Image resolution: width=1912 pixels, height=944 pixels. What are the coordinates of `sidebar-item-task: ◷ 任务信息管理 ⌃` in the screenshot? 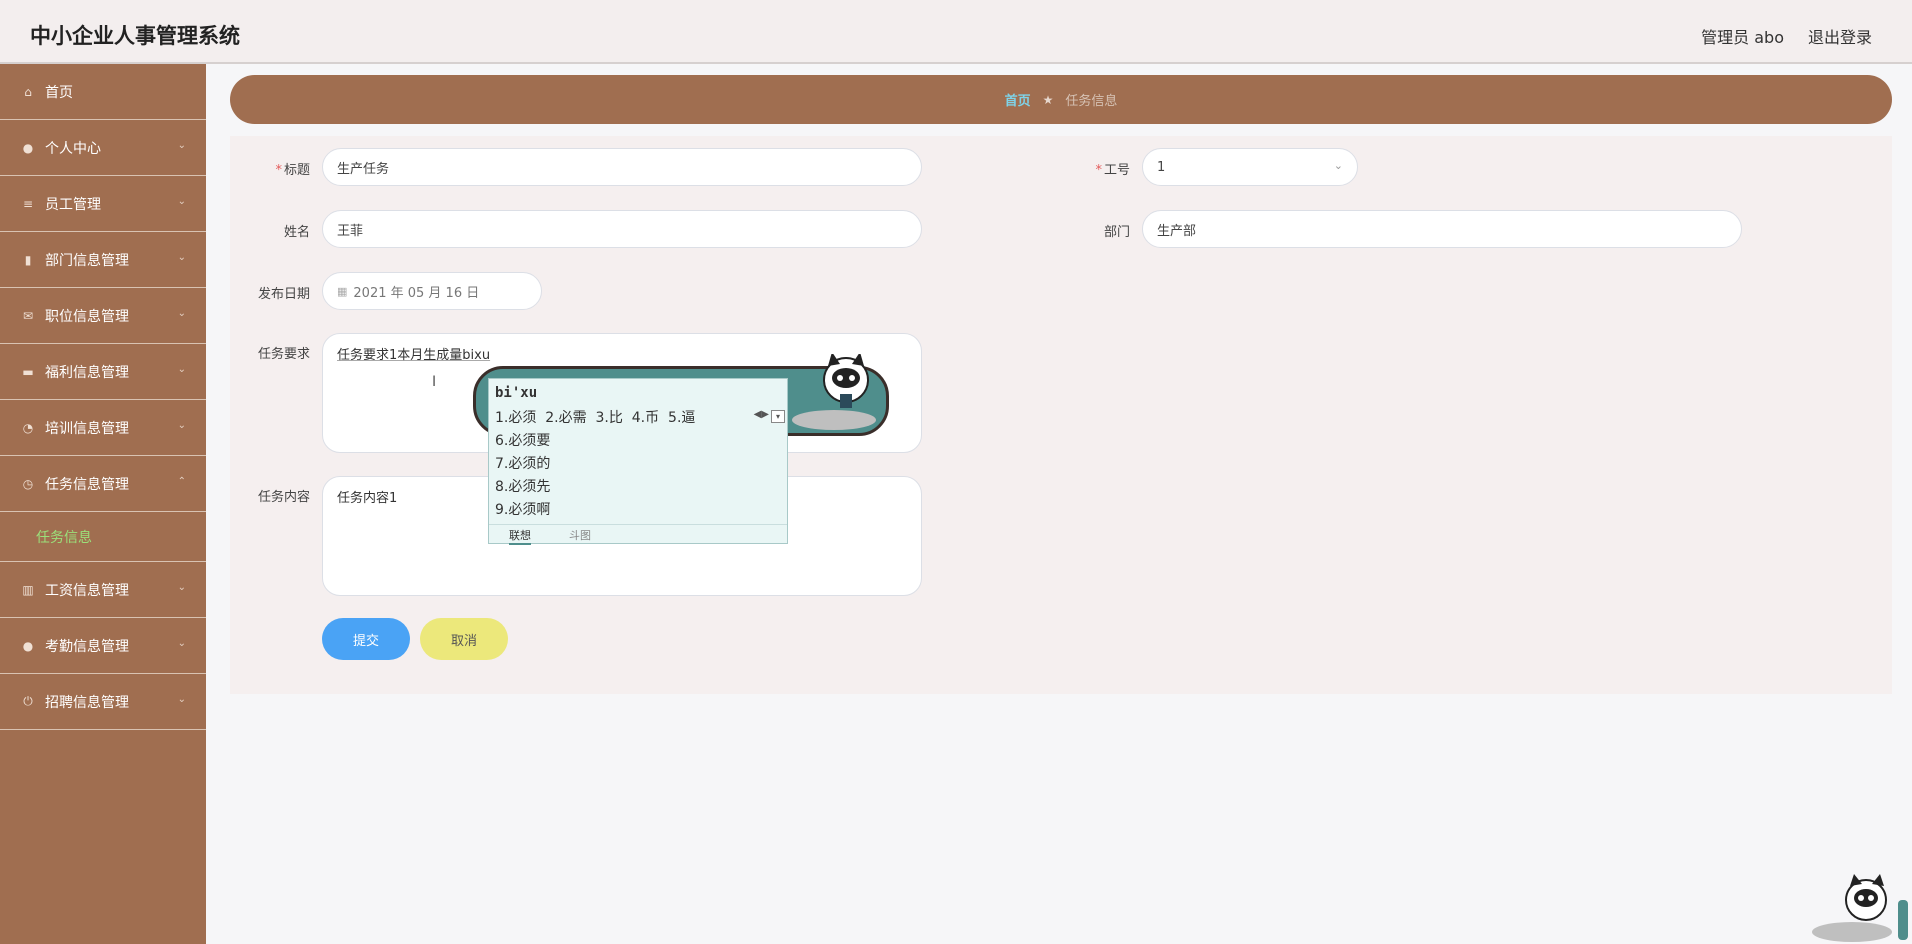 It's located at (103, 484).